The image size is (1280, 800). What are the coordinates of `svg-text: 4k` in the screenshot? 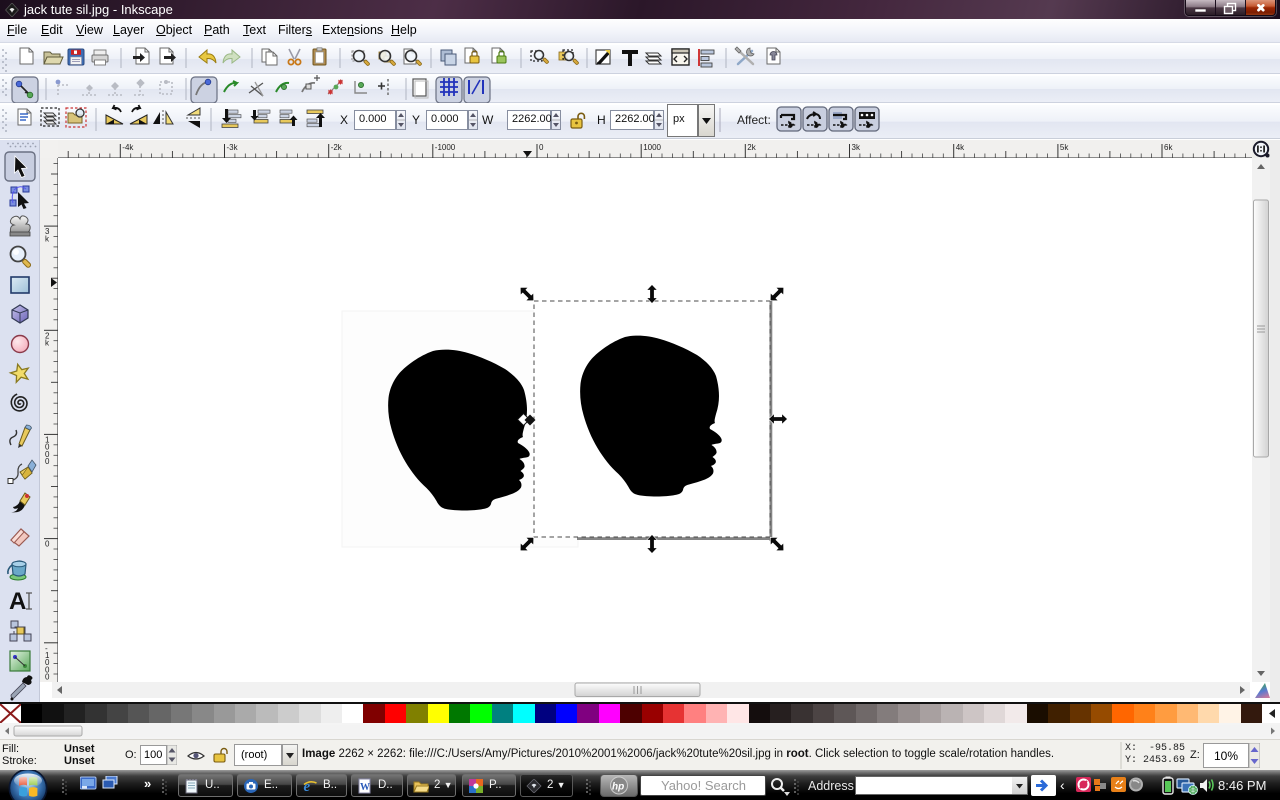 It's located at (960, 147).